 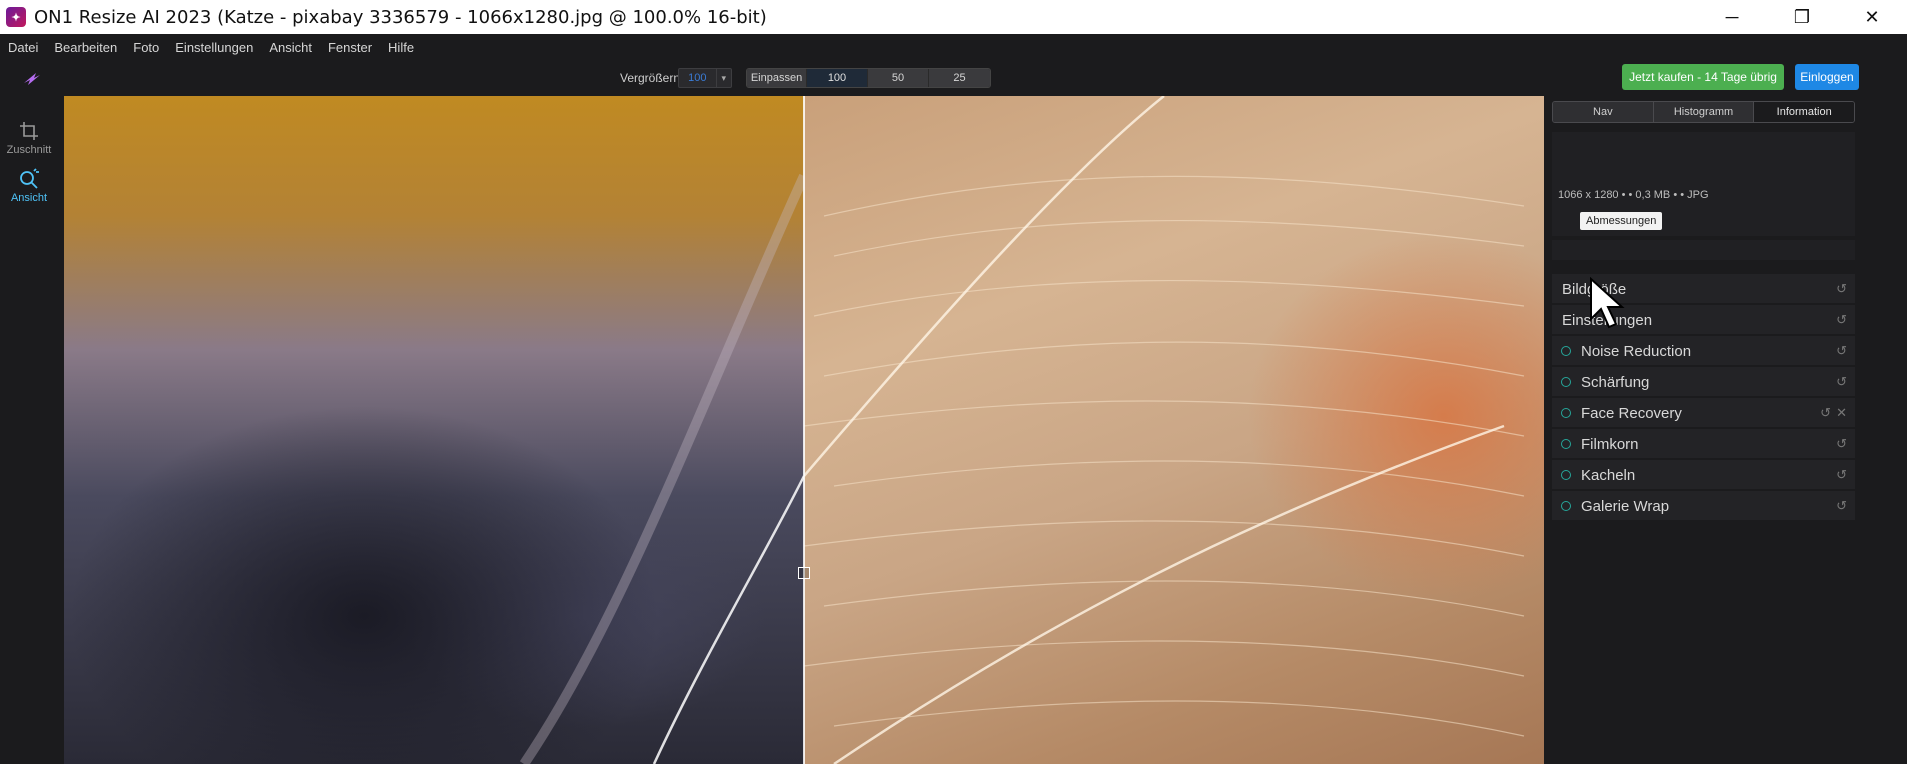 I want to click on split-divider, so click(x=804, y=430).